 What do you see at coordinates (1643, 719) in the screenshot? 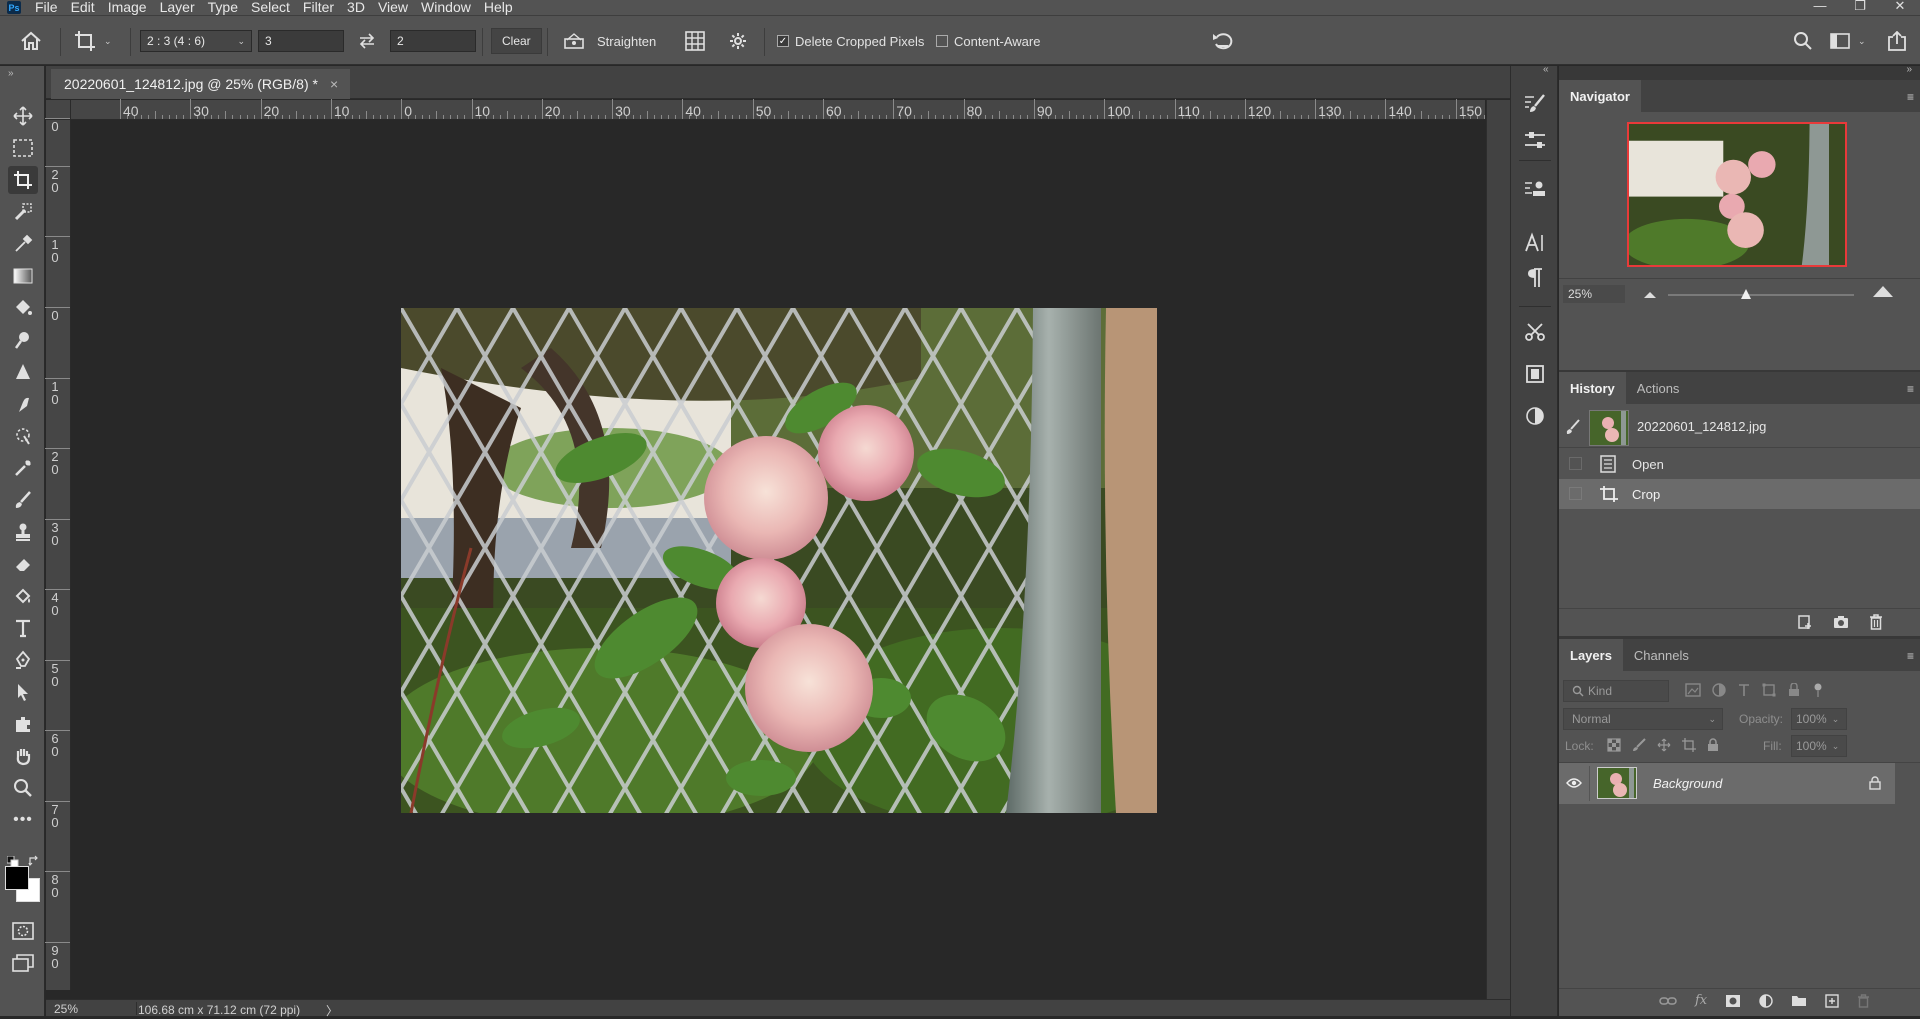
I see `blend-mode-select: Normal ⌄` at bounding box center [1643, 719].